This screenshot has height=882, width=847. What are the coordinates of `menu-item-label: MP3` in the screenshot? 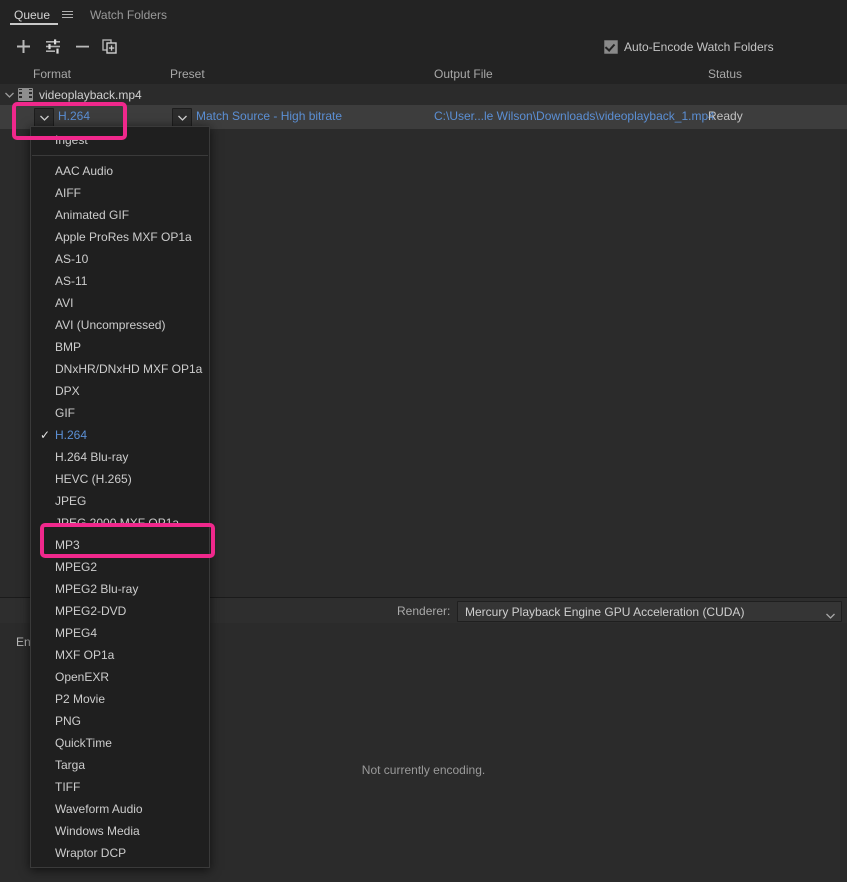 It's located at (67, 545).